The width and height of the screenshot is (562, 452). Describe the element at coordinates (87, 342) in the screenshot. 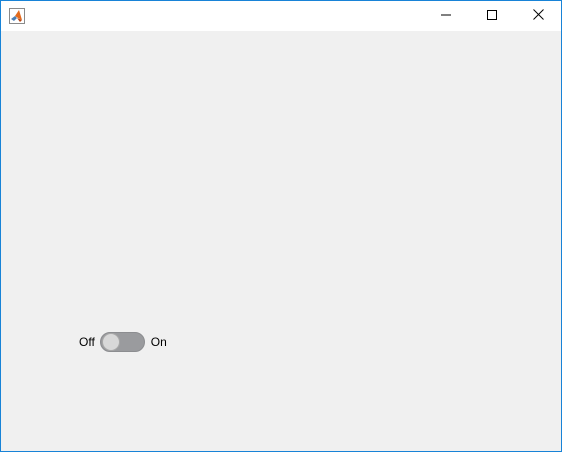

I see `switch-off-label: Off` at that location.